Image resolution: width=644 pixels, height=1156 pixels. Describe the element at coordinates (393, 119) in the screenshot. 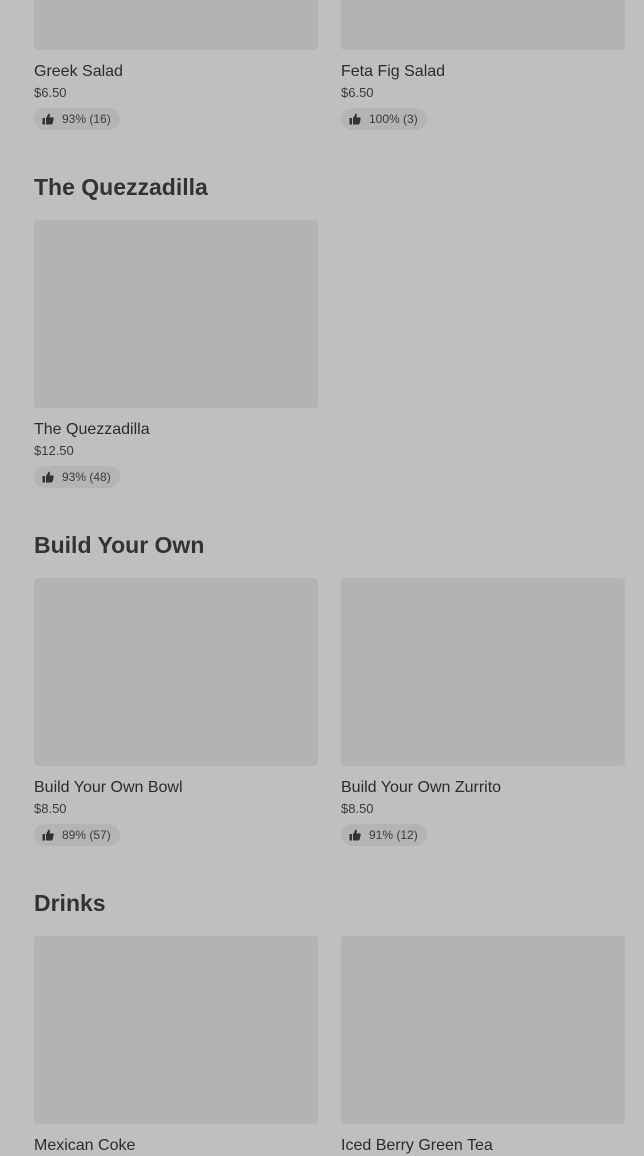

I see `rating-text: 100% (3)` at that location.